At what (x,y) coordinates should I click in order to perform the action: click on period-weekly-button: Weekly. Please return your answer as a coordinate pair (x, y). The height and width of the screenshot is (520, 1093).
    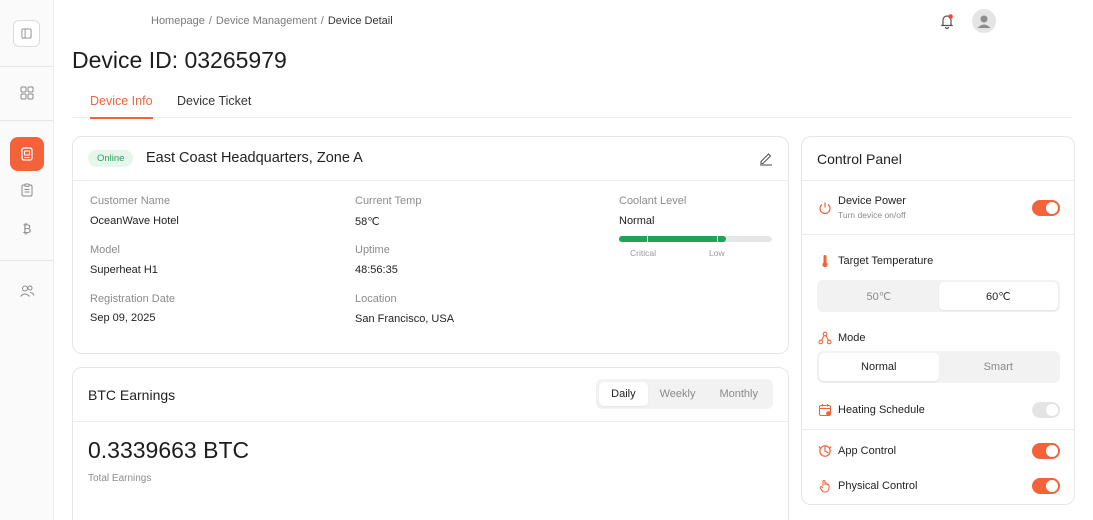
    Looking at the image, I should click on (678, 394).